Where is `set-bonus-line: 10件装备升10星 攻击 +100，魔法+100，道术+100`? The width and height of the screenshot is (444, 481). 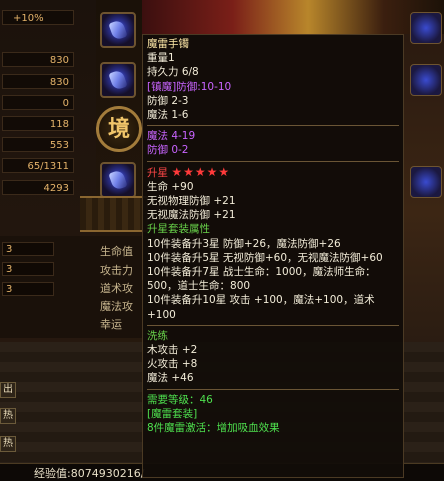 set-bonus-line: 10件装备升10星 攻击 +100，魔法+100，道术+100 is located at coordinates (261, 307).